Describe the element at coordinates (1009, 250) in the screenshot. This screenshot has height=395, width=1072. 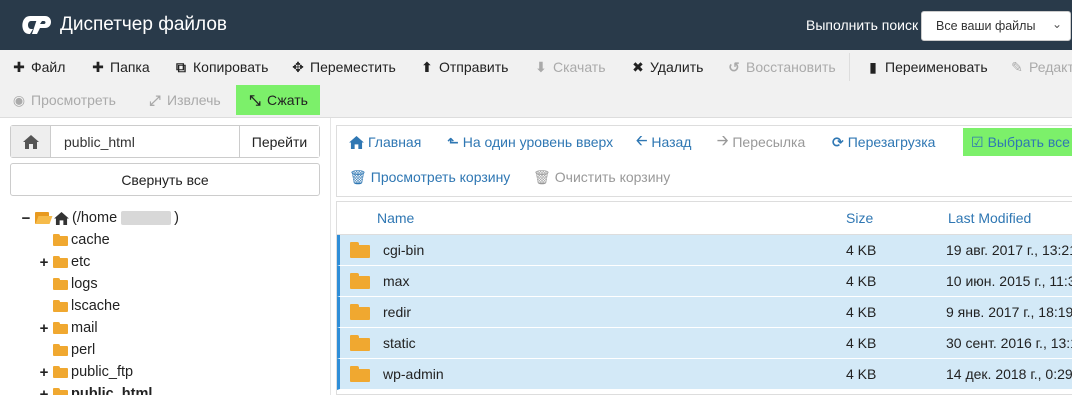
I see `file-modified: 19 авг. 2017 г., 13:21` at that location.